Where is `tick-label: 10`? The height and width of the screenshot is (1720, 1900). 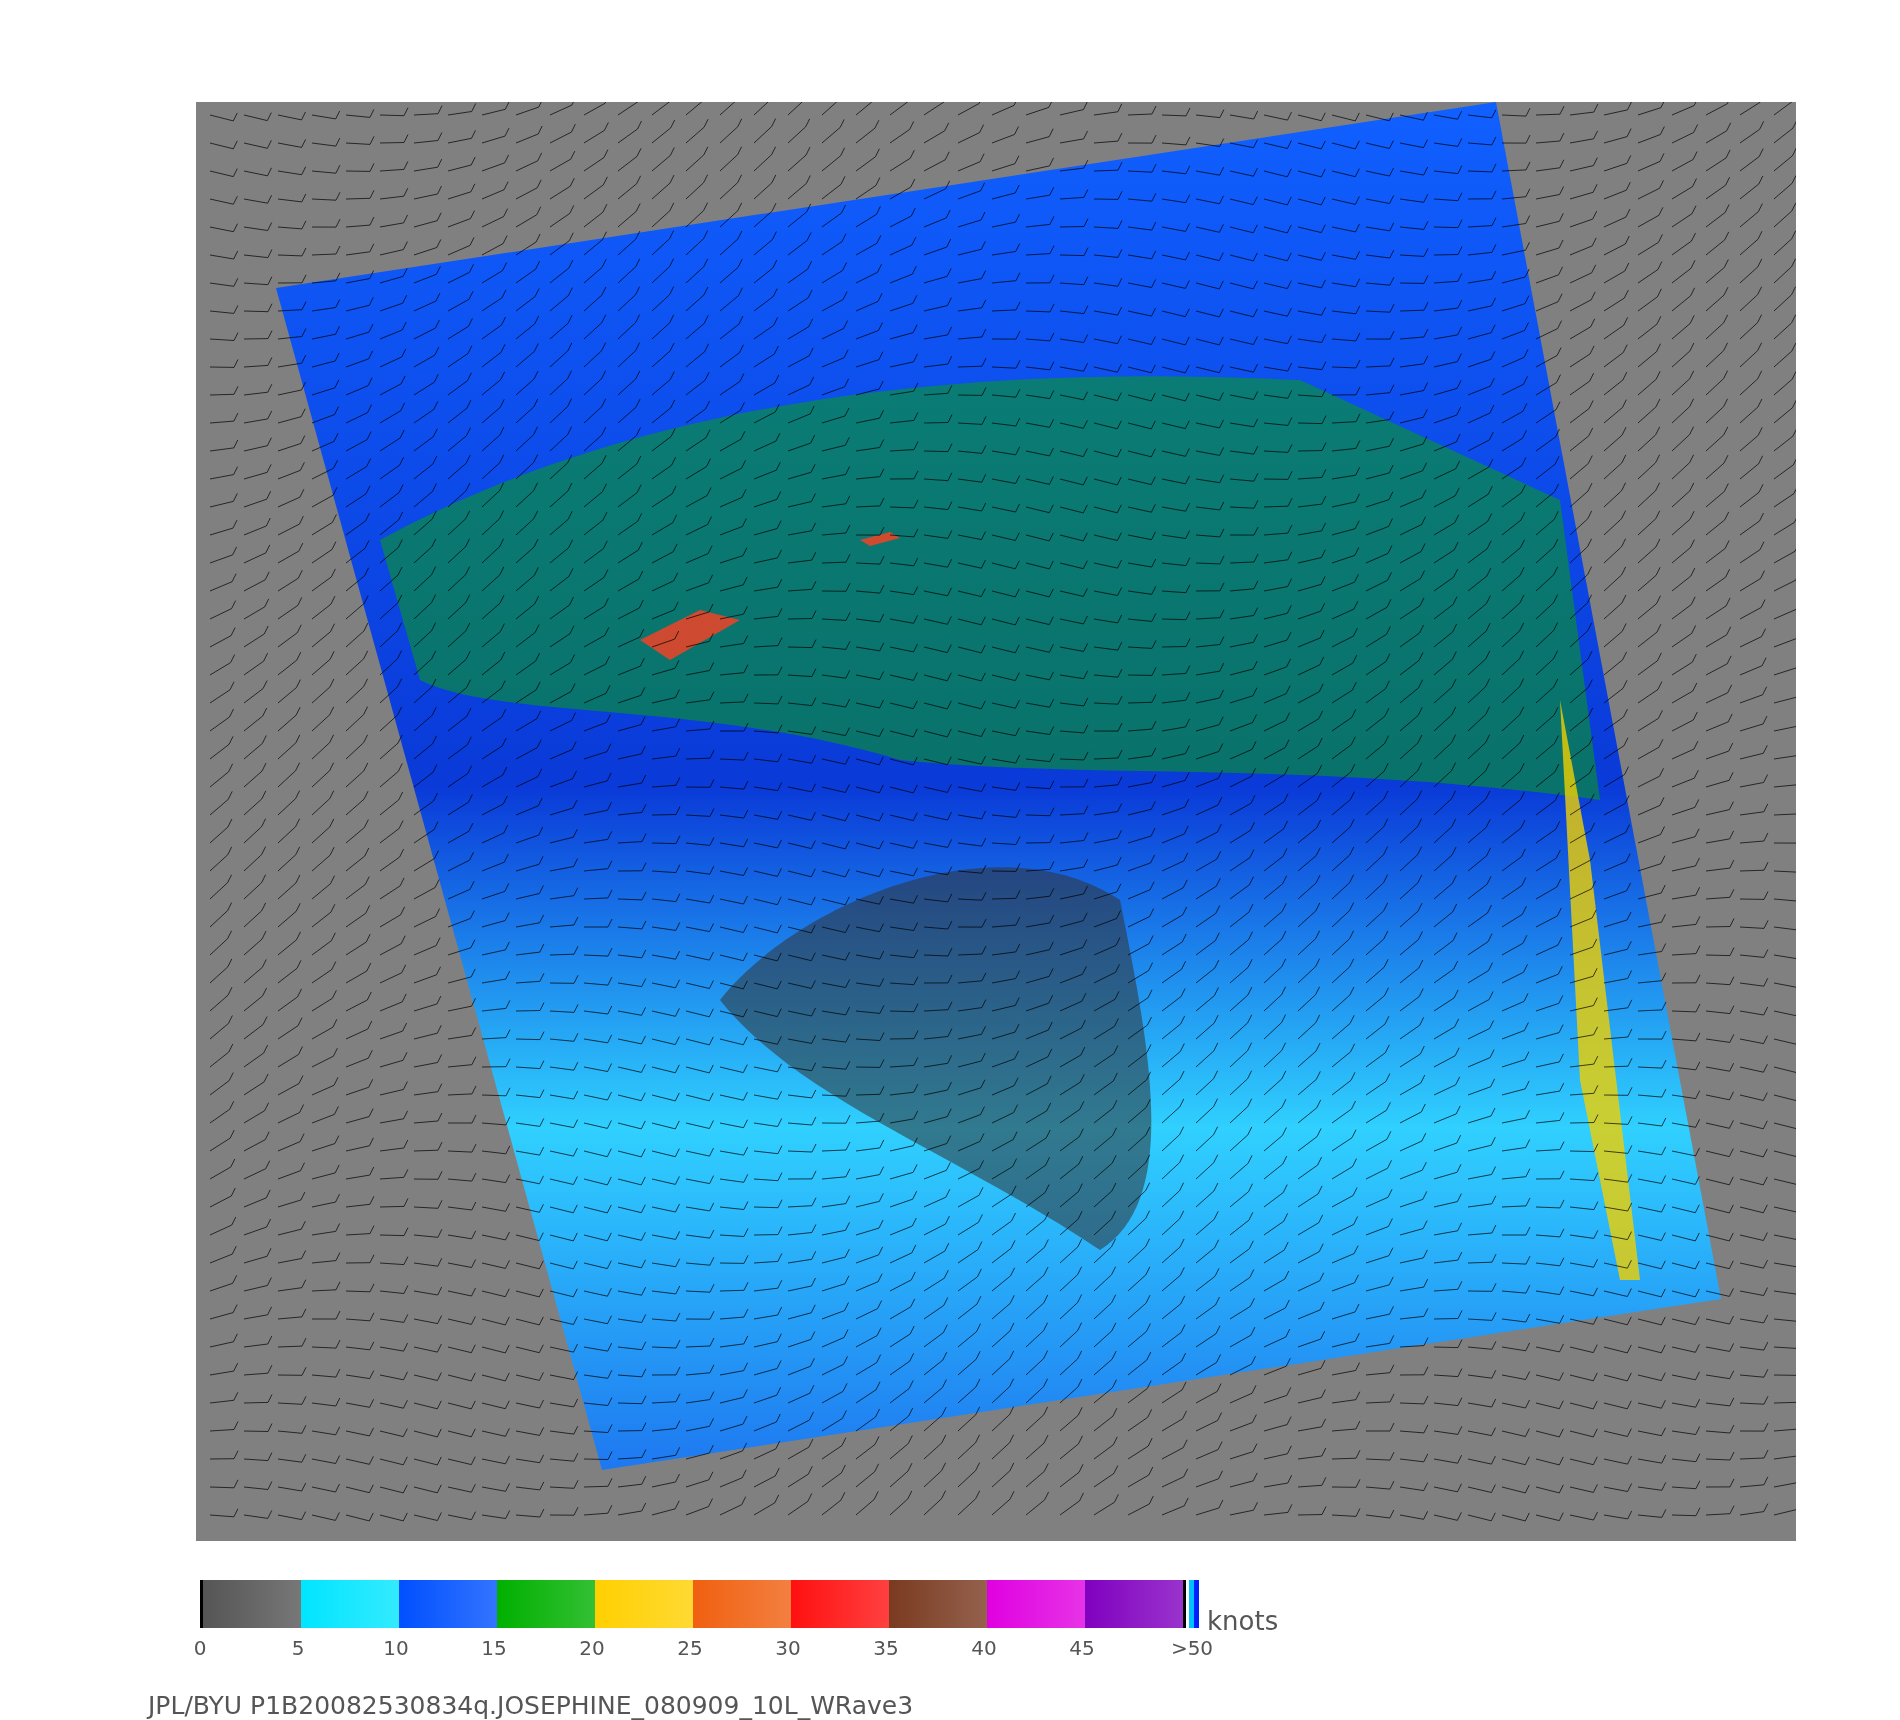 tick-label: 10 is located at coordinates (396, 1648).